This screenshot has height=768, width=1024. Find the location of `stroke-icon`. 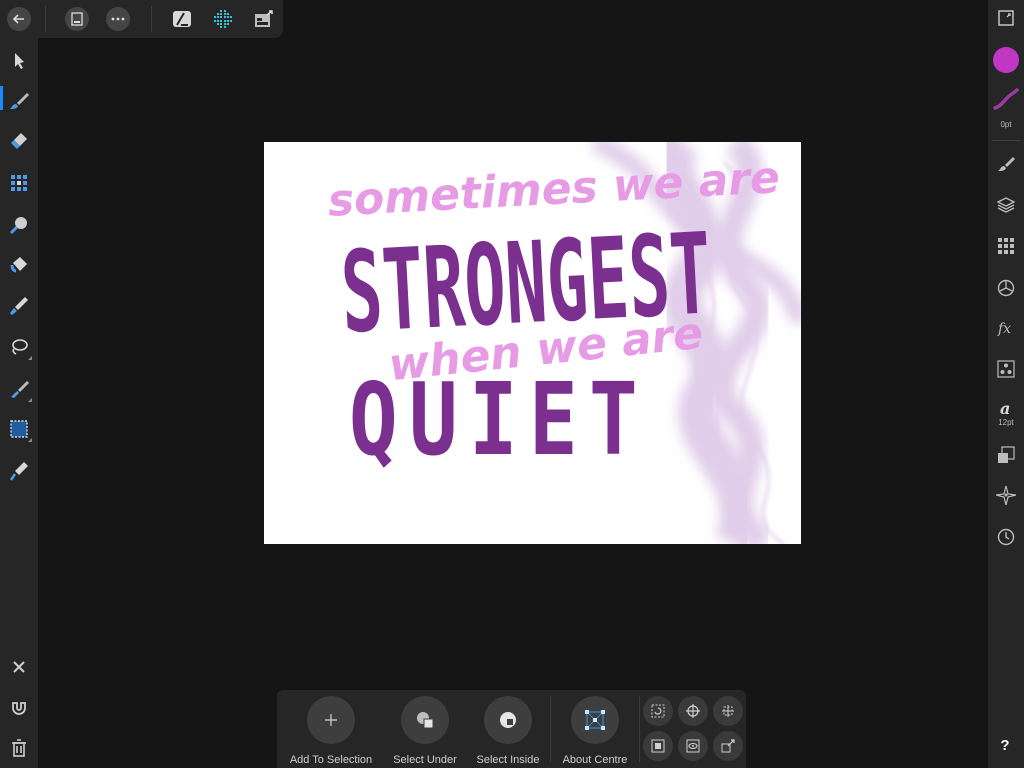

stroke-icon is located at coordinates (1006, 99).